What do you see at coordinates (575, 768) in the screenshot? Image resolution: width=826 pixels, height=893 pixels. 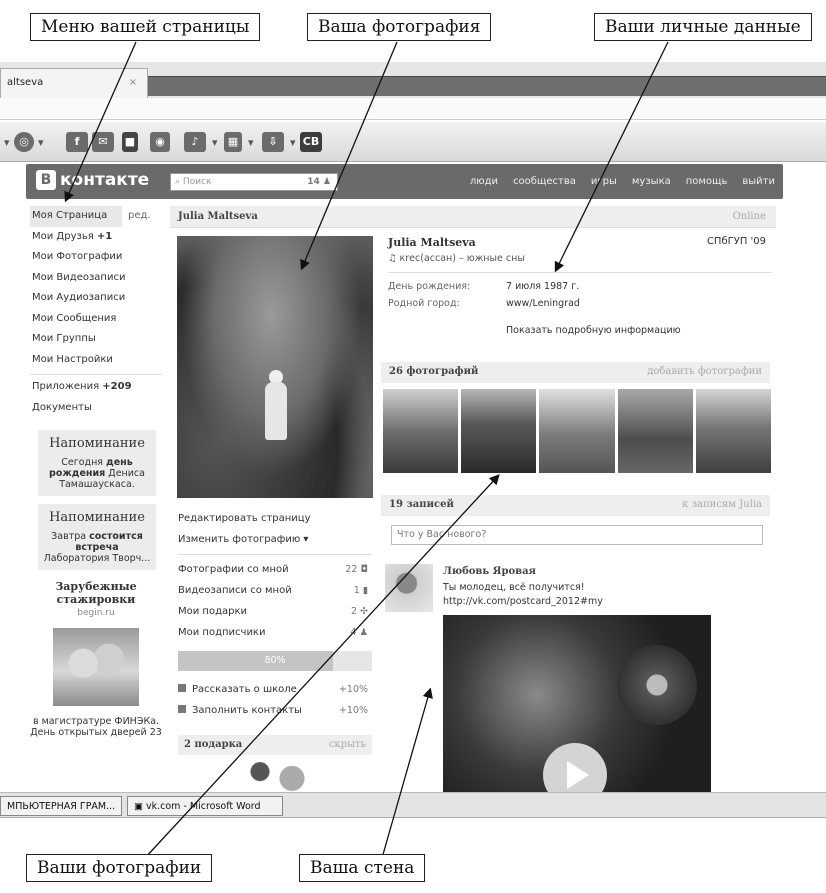 I see `play-icon` at bounding box center [575, 768].